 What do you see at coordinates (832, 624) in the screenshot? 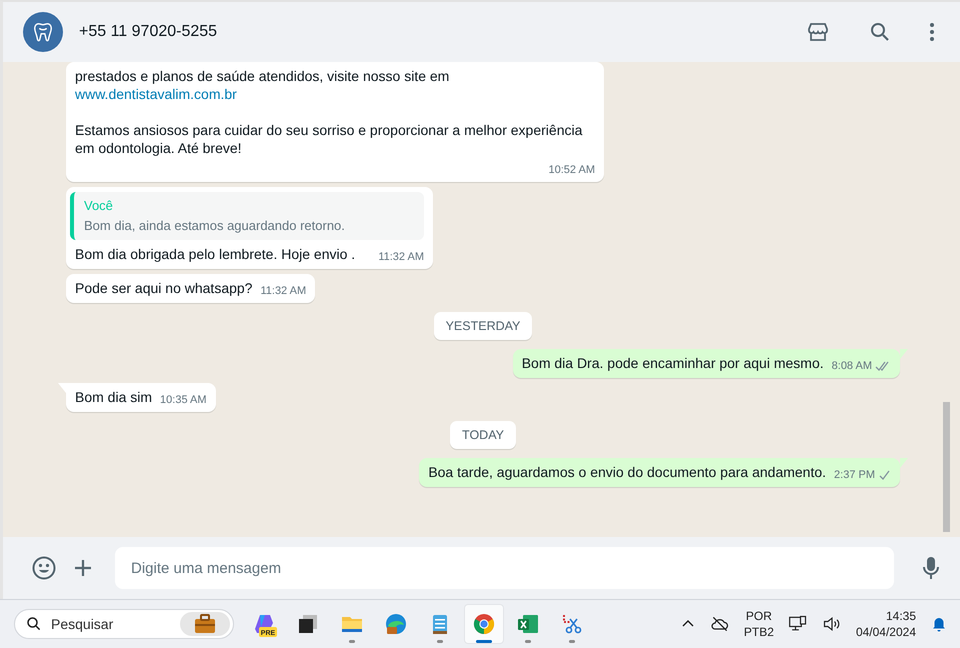
I see `volume-icon` at bounding box center [832, 624].